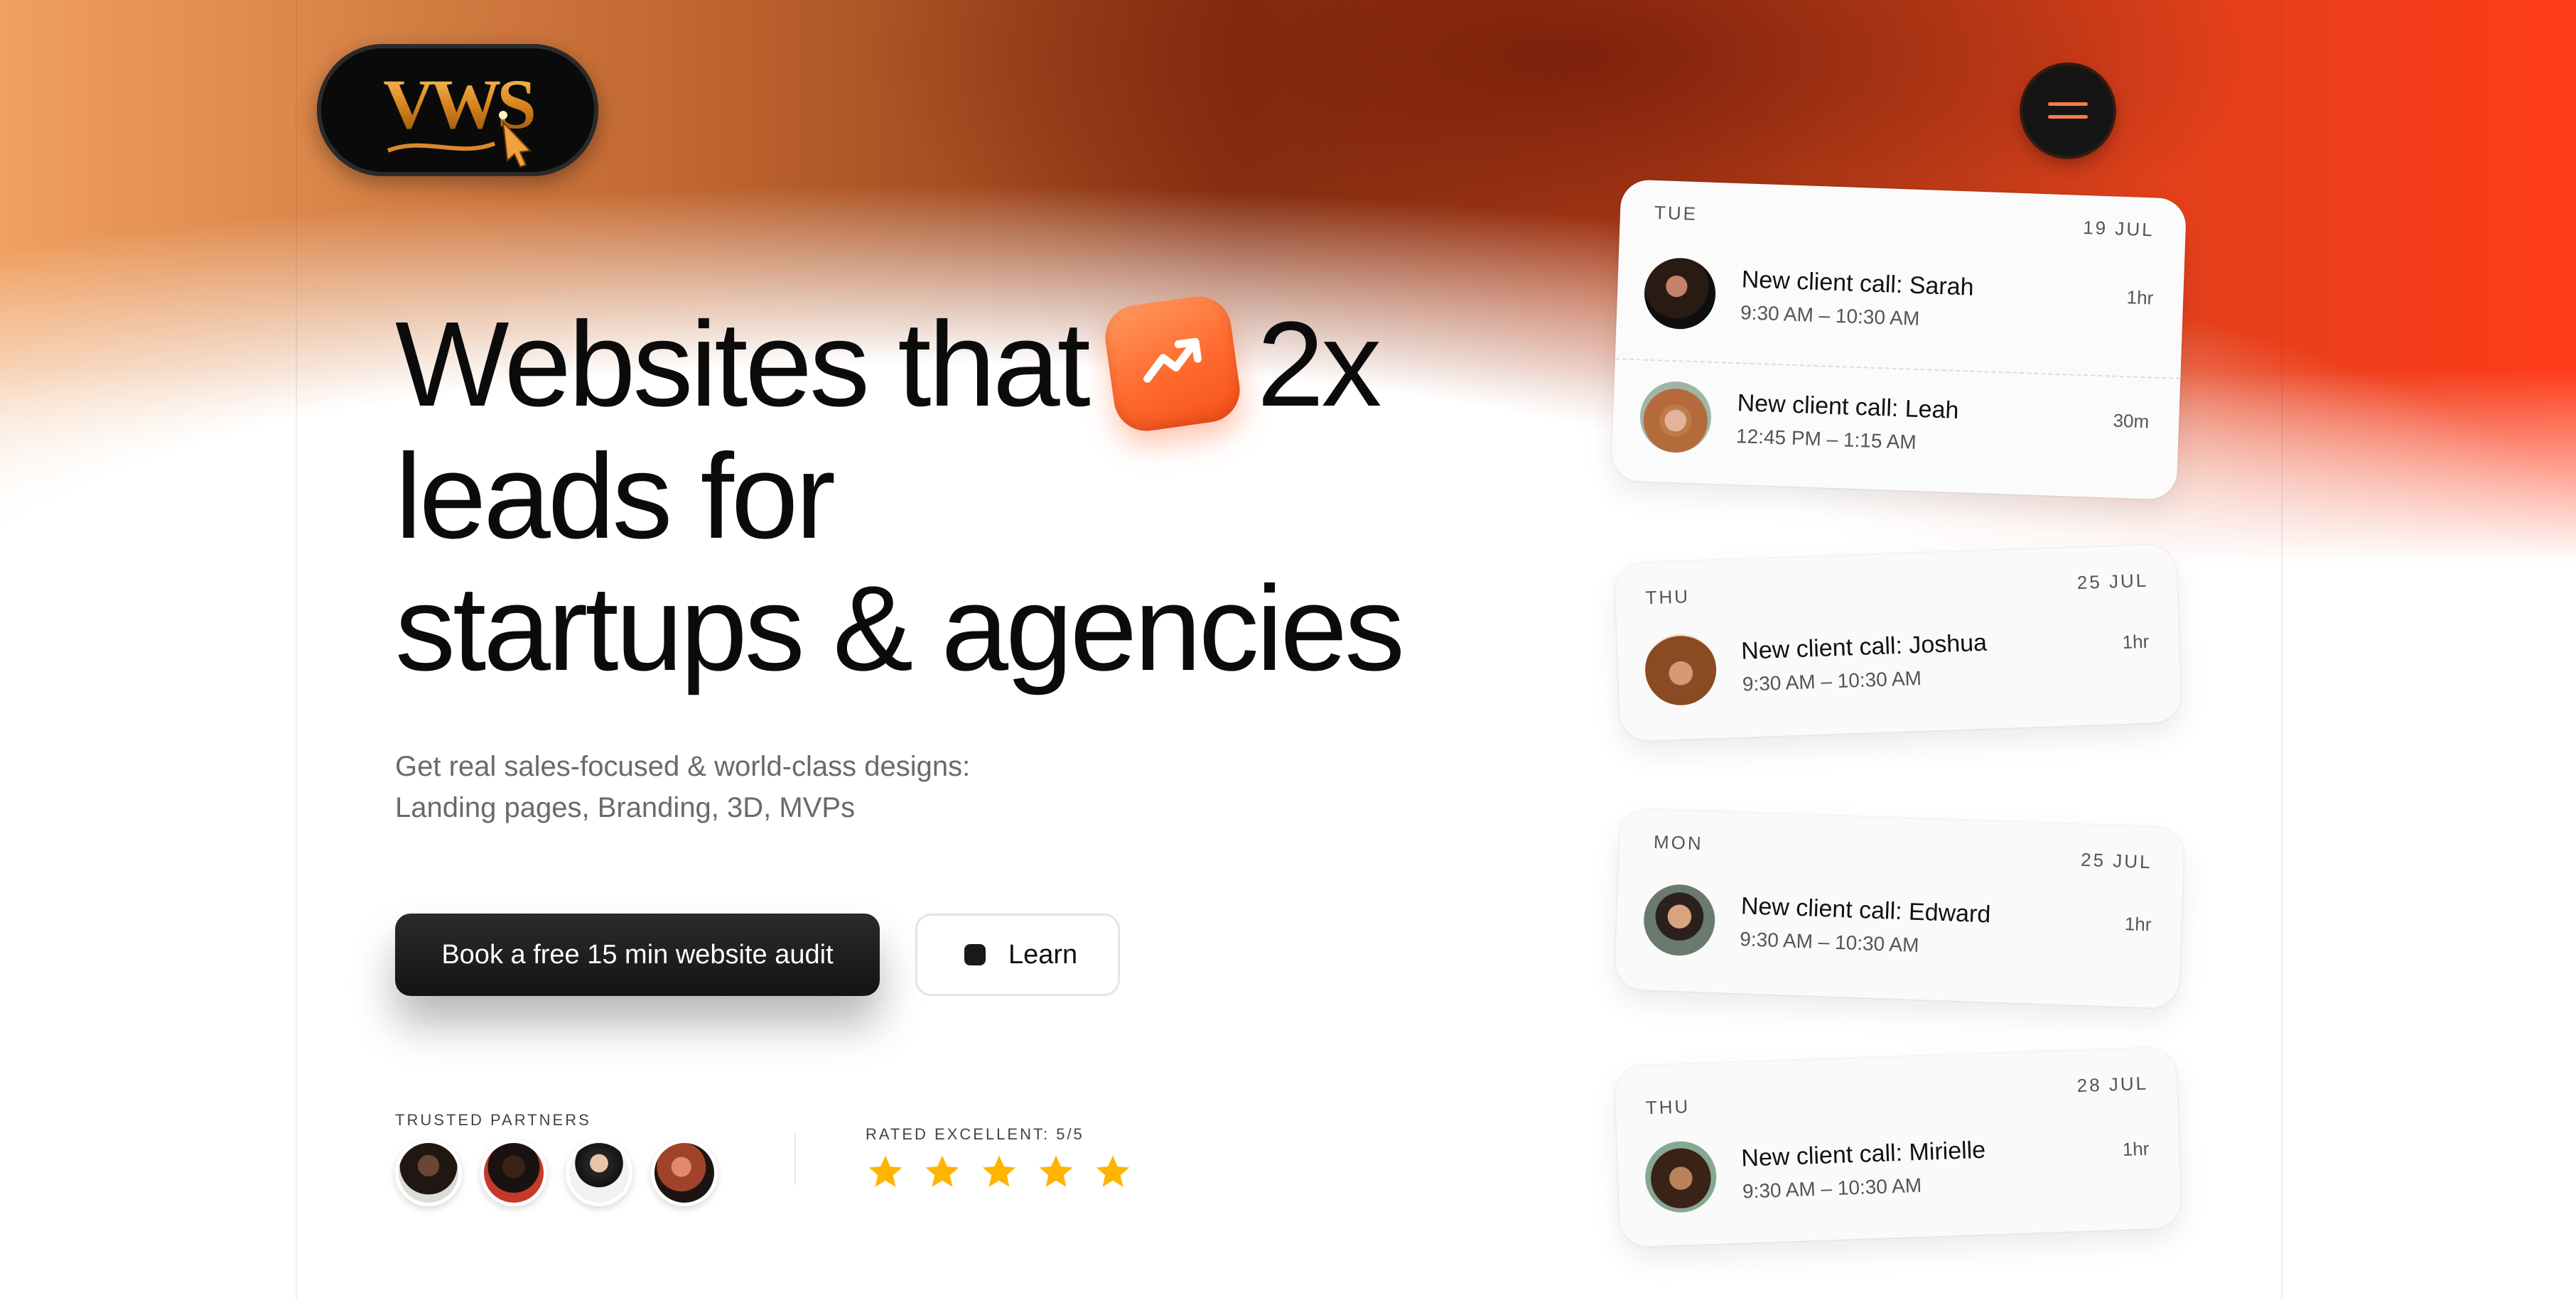 This screenshot has height=1300, width=2576. What do you see at coordinates (2132, 421) in the screenshot?
I see `event-duration: 30m` at bounding box center [2132, 421].